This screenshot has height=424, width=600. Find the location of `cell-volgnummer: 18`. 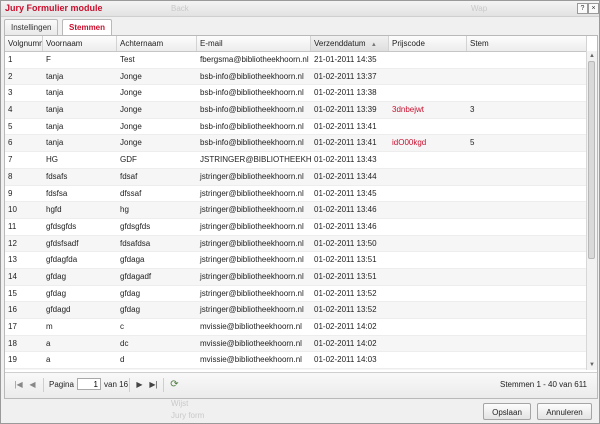

cell-volgnummer: 18 is located at coordinates (12, 343).